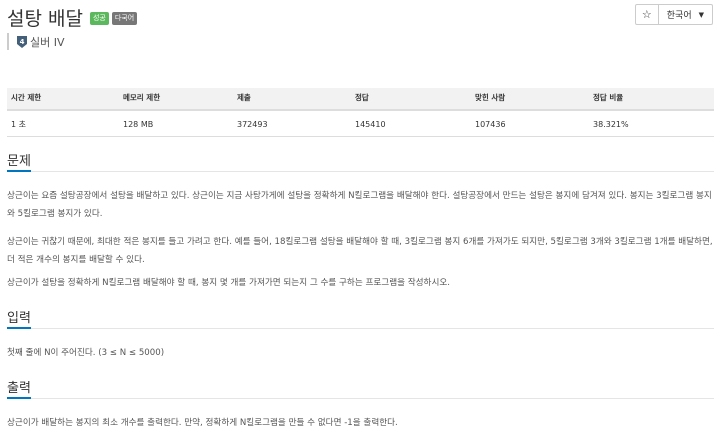 The height and width of the screenshot is (441, 720). I want to click on problem-section-accent, so click(19, 171).